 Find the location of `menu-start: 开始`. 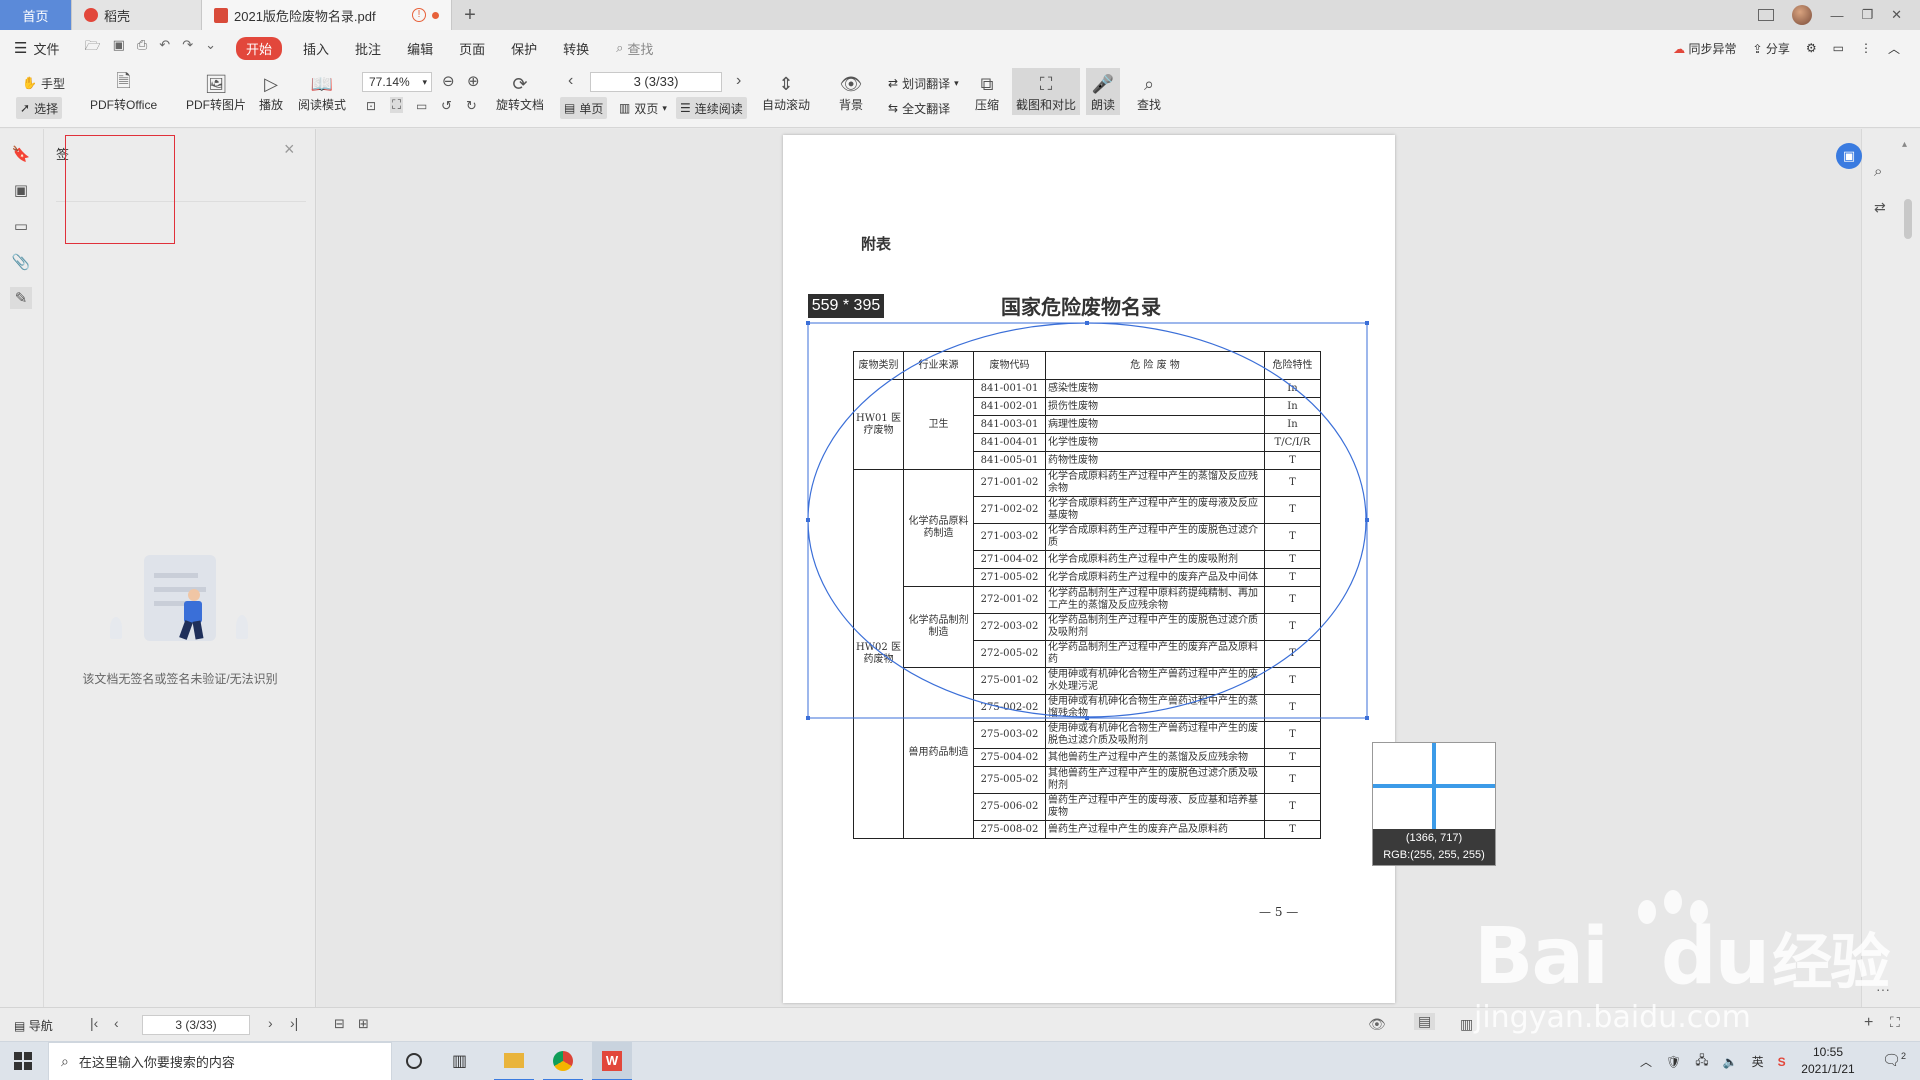

menu-start: 开始 is located at coordinates (259, 48).